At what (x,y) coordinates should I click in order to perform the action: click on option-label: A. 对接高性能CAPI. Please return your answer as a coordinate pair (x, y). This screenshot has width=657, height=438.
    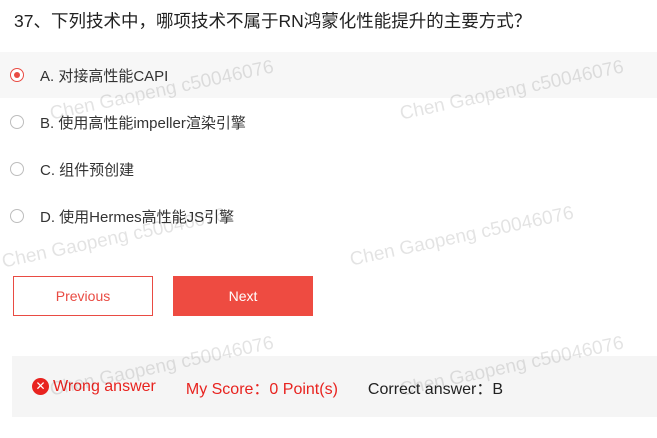
    Looking at the image, I should click on (104, 76).